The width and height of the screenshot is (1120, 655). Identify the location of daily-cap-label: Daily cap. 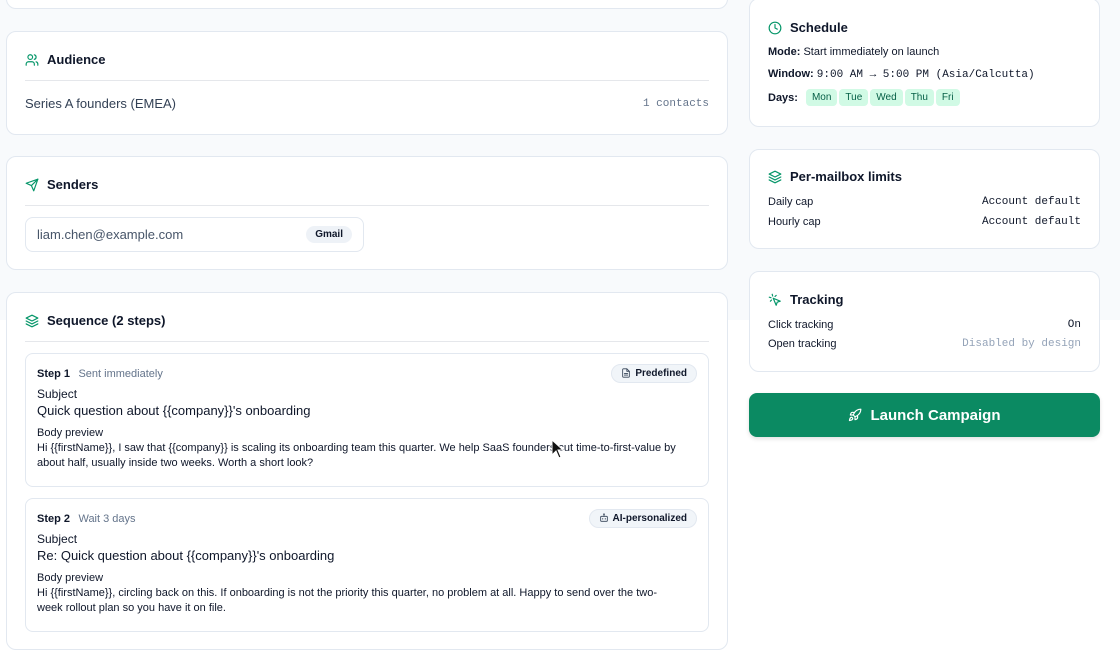
(791, 202).